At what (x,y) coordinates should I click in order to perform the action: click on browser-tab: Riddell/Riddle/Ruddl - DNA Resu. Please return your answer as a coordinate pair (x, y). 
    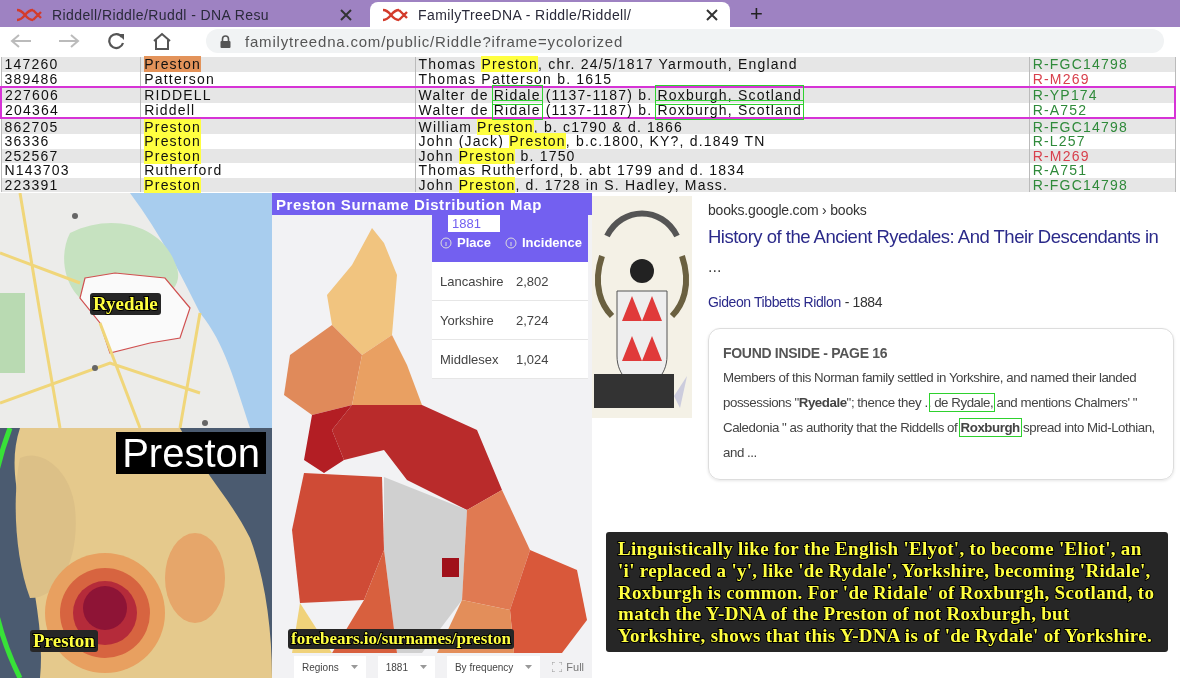
    Looking at the image, I should click on (184, 14).